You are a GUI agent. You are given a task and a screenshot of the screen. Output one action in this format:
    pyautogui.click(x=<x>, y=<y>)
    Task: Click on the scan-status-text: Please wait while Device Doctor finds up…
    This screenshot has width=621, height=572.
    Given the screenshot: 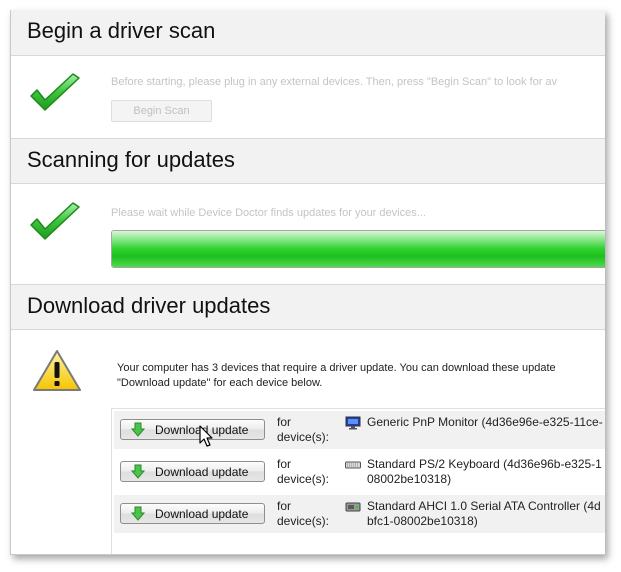 What is the action you would take?
    pyautogui.click(x=268, y=213)
    